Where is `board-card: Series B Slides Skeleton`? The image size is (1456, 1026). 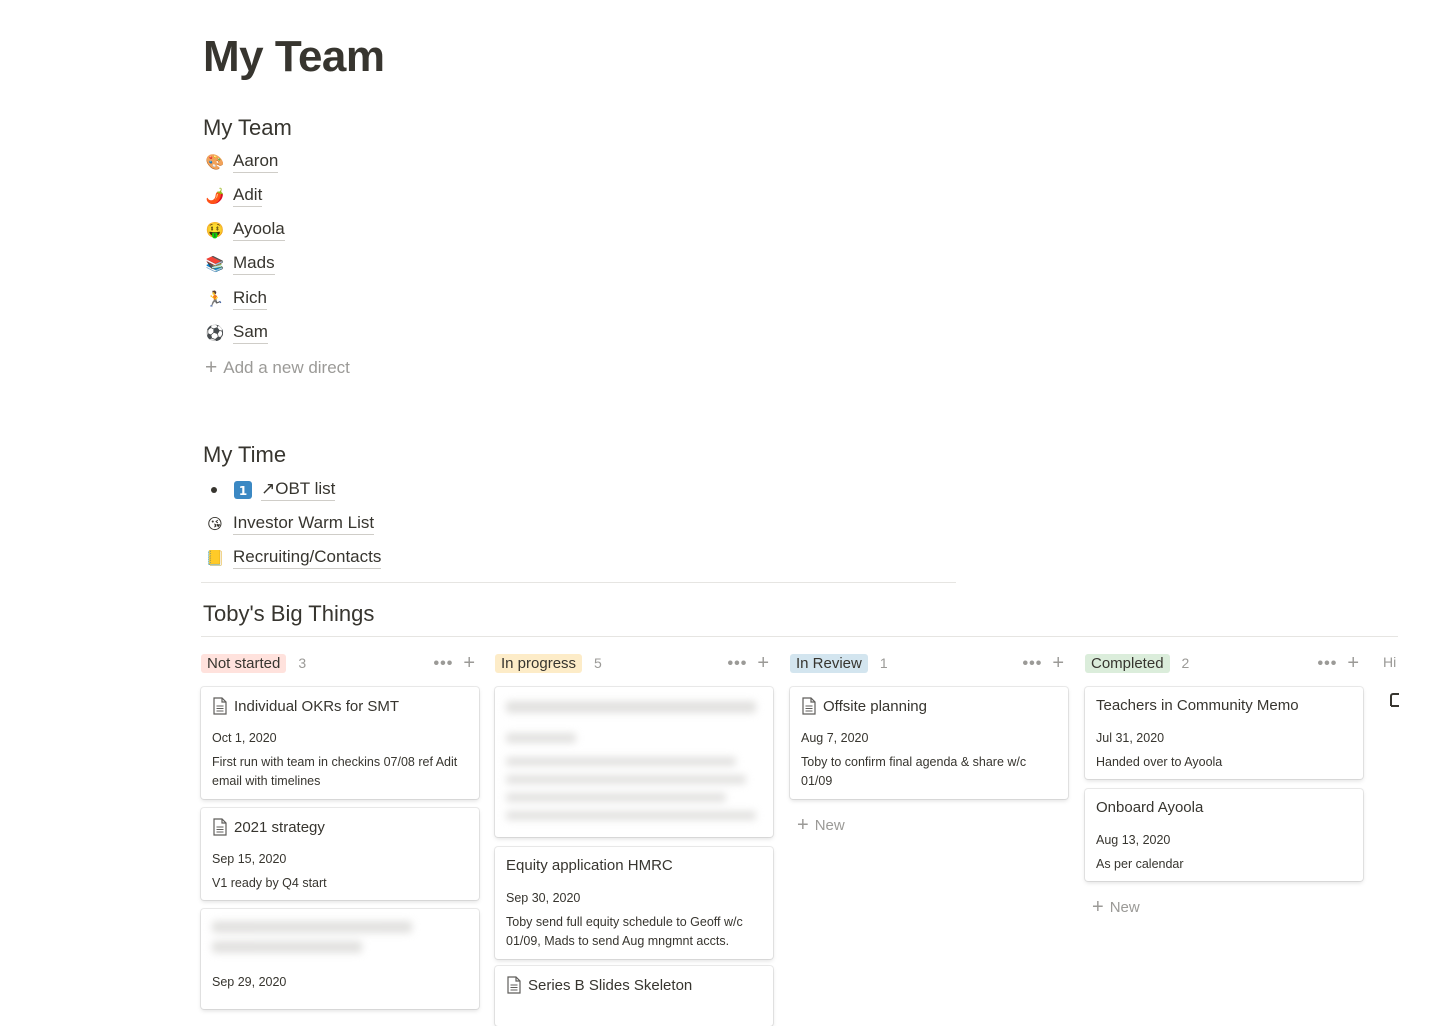 board-card: Series B Slides Skeleton is located at coordinates (634, 996).